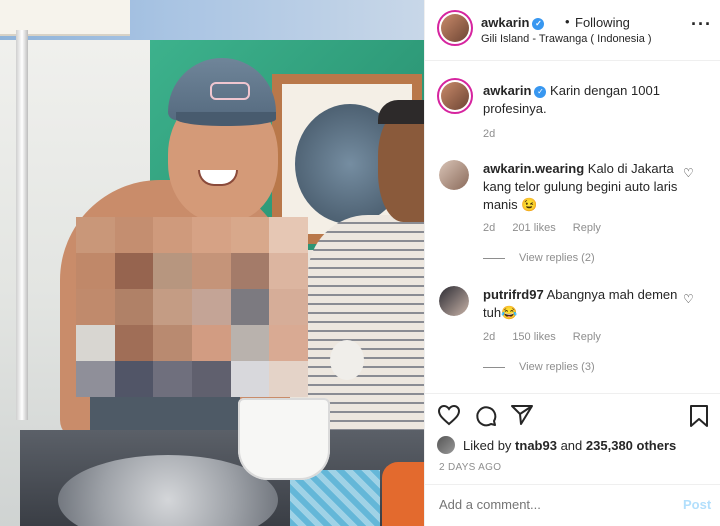 The image size is (720, 526). I want to click on likes-count-link: 235,380 others, so click(631, 445).